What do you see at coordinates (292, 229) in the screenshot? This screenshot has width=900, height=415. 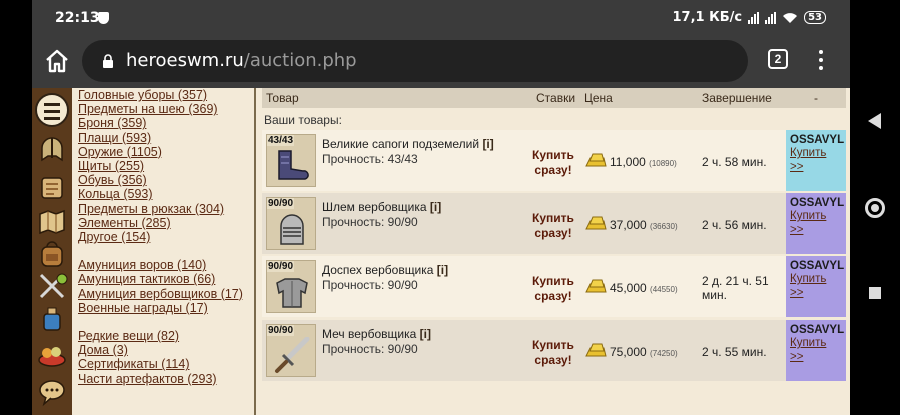 I see `helmet-item-icon` at bounding box center [292, 229].